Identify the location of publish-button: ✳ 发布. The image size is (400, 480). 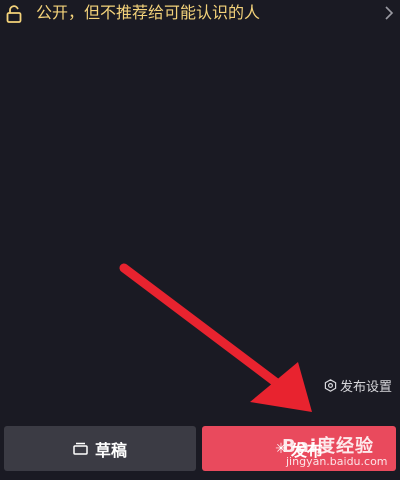
(299, 448).